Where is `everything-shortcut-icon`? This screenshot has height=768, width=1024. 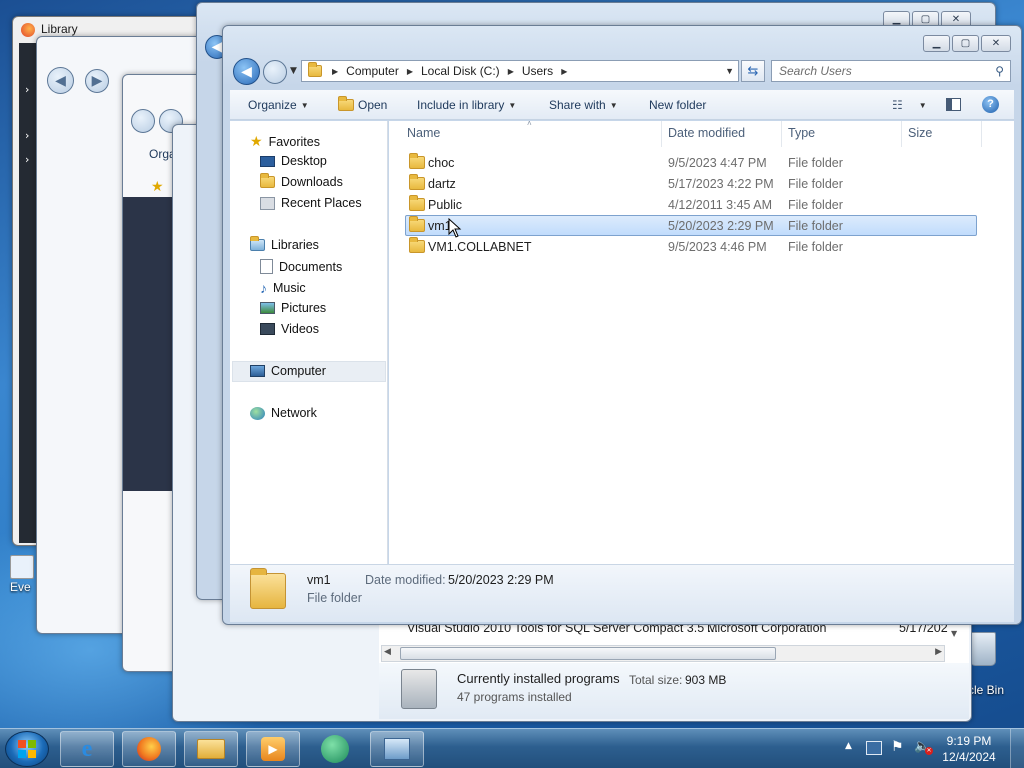
everything-shortcut-icon is located at coordinates (22, 567).